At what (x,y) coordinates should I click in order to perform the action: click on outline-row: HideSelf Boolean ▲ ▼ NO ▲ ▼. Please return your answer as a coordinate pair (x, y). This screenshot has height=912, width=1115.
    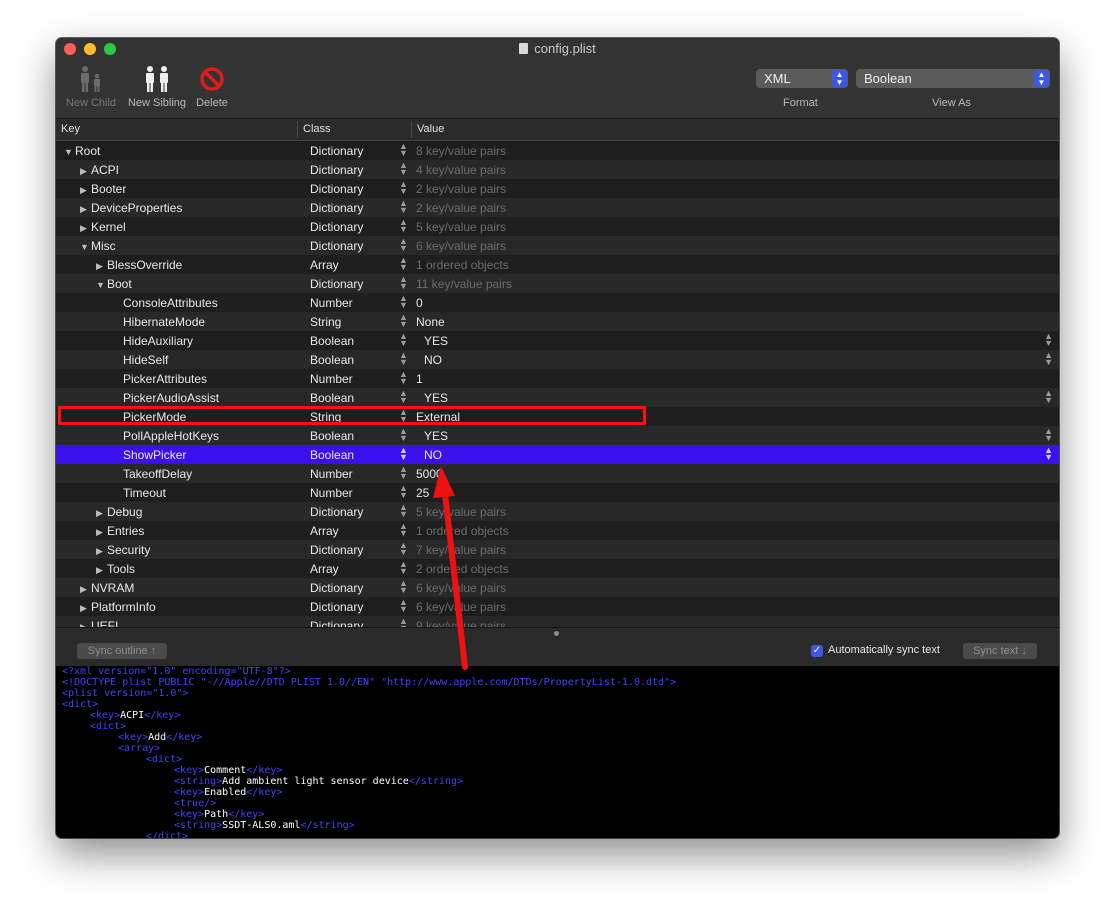
    Looking at the image, I should click on (557, 359).